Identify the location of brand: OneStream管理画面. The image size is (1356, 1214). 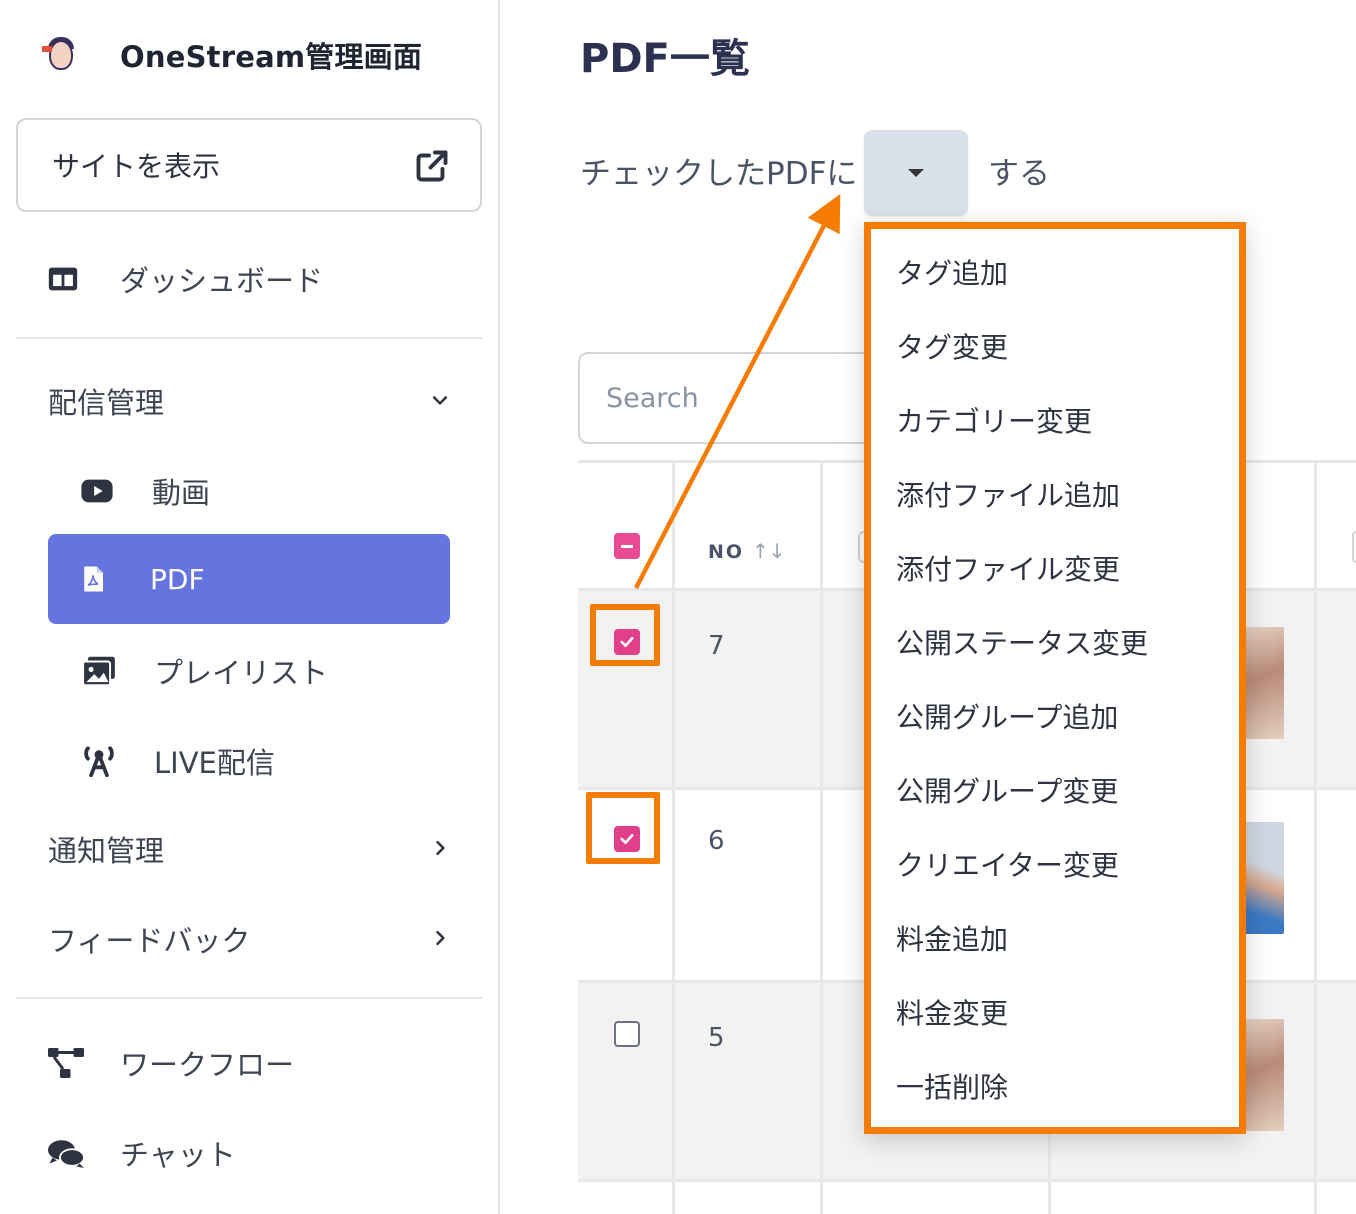
(231, 55).